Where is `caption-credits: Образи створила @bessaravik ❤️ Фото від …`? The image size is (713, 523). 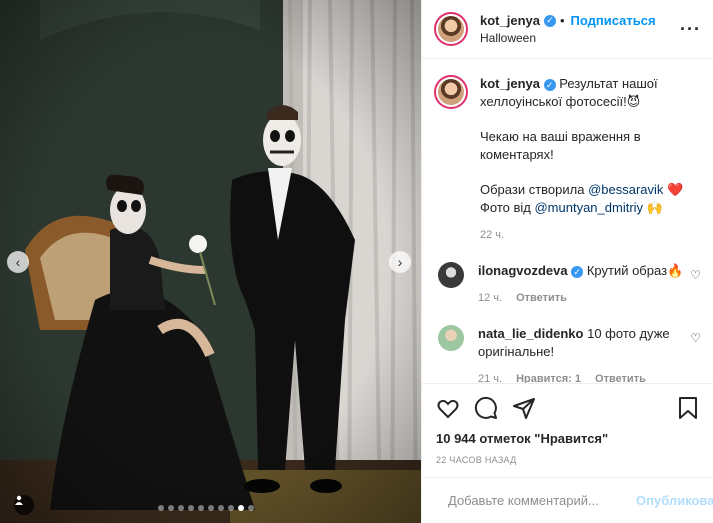
caption-credits: Образи створила @bessaravik ❤️ Фото від … is located at coordinates (585, 199).